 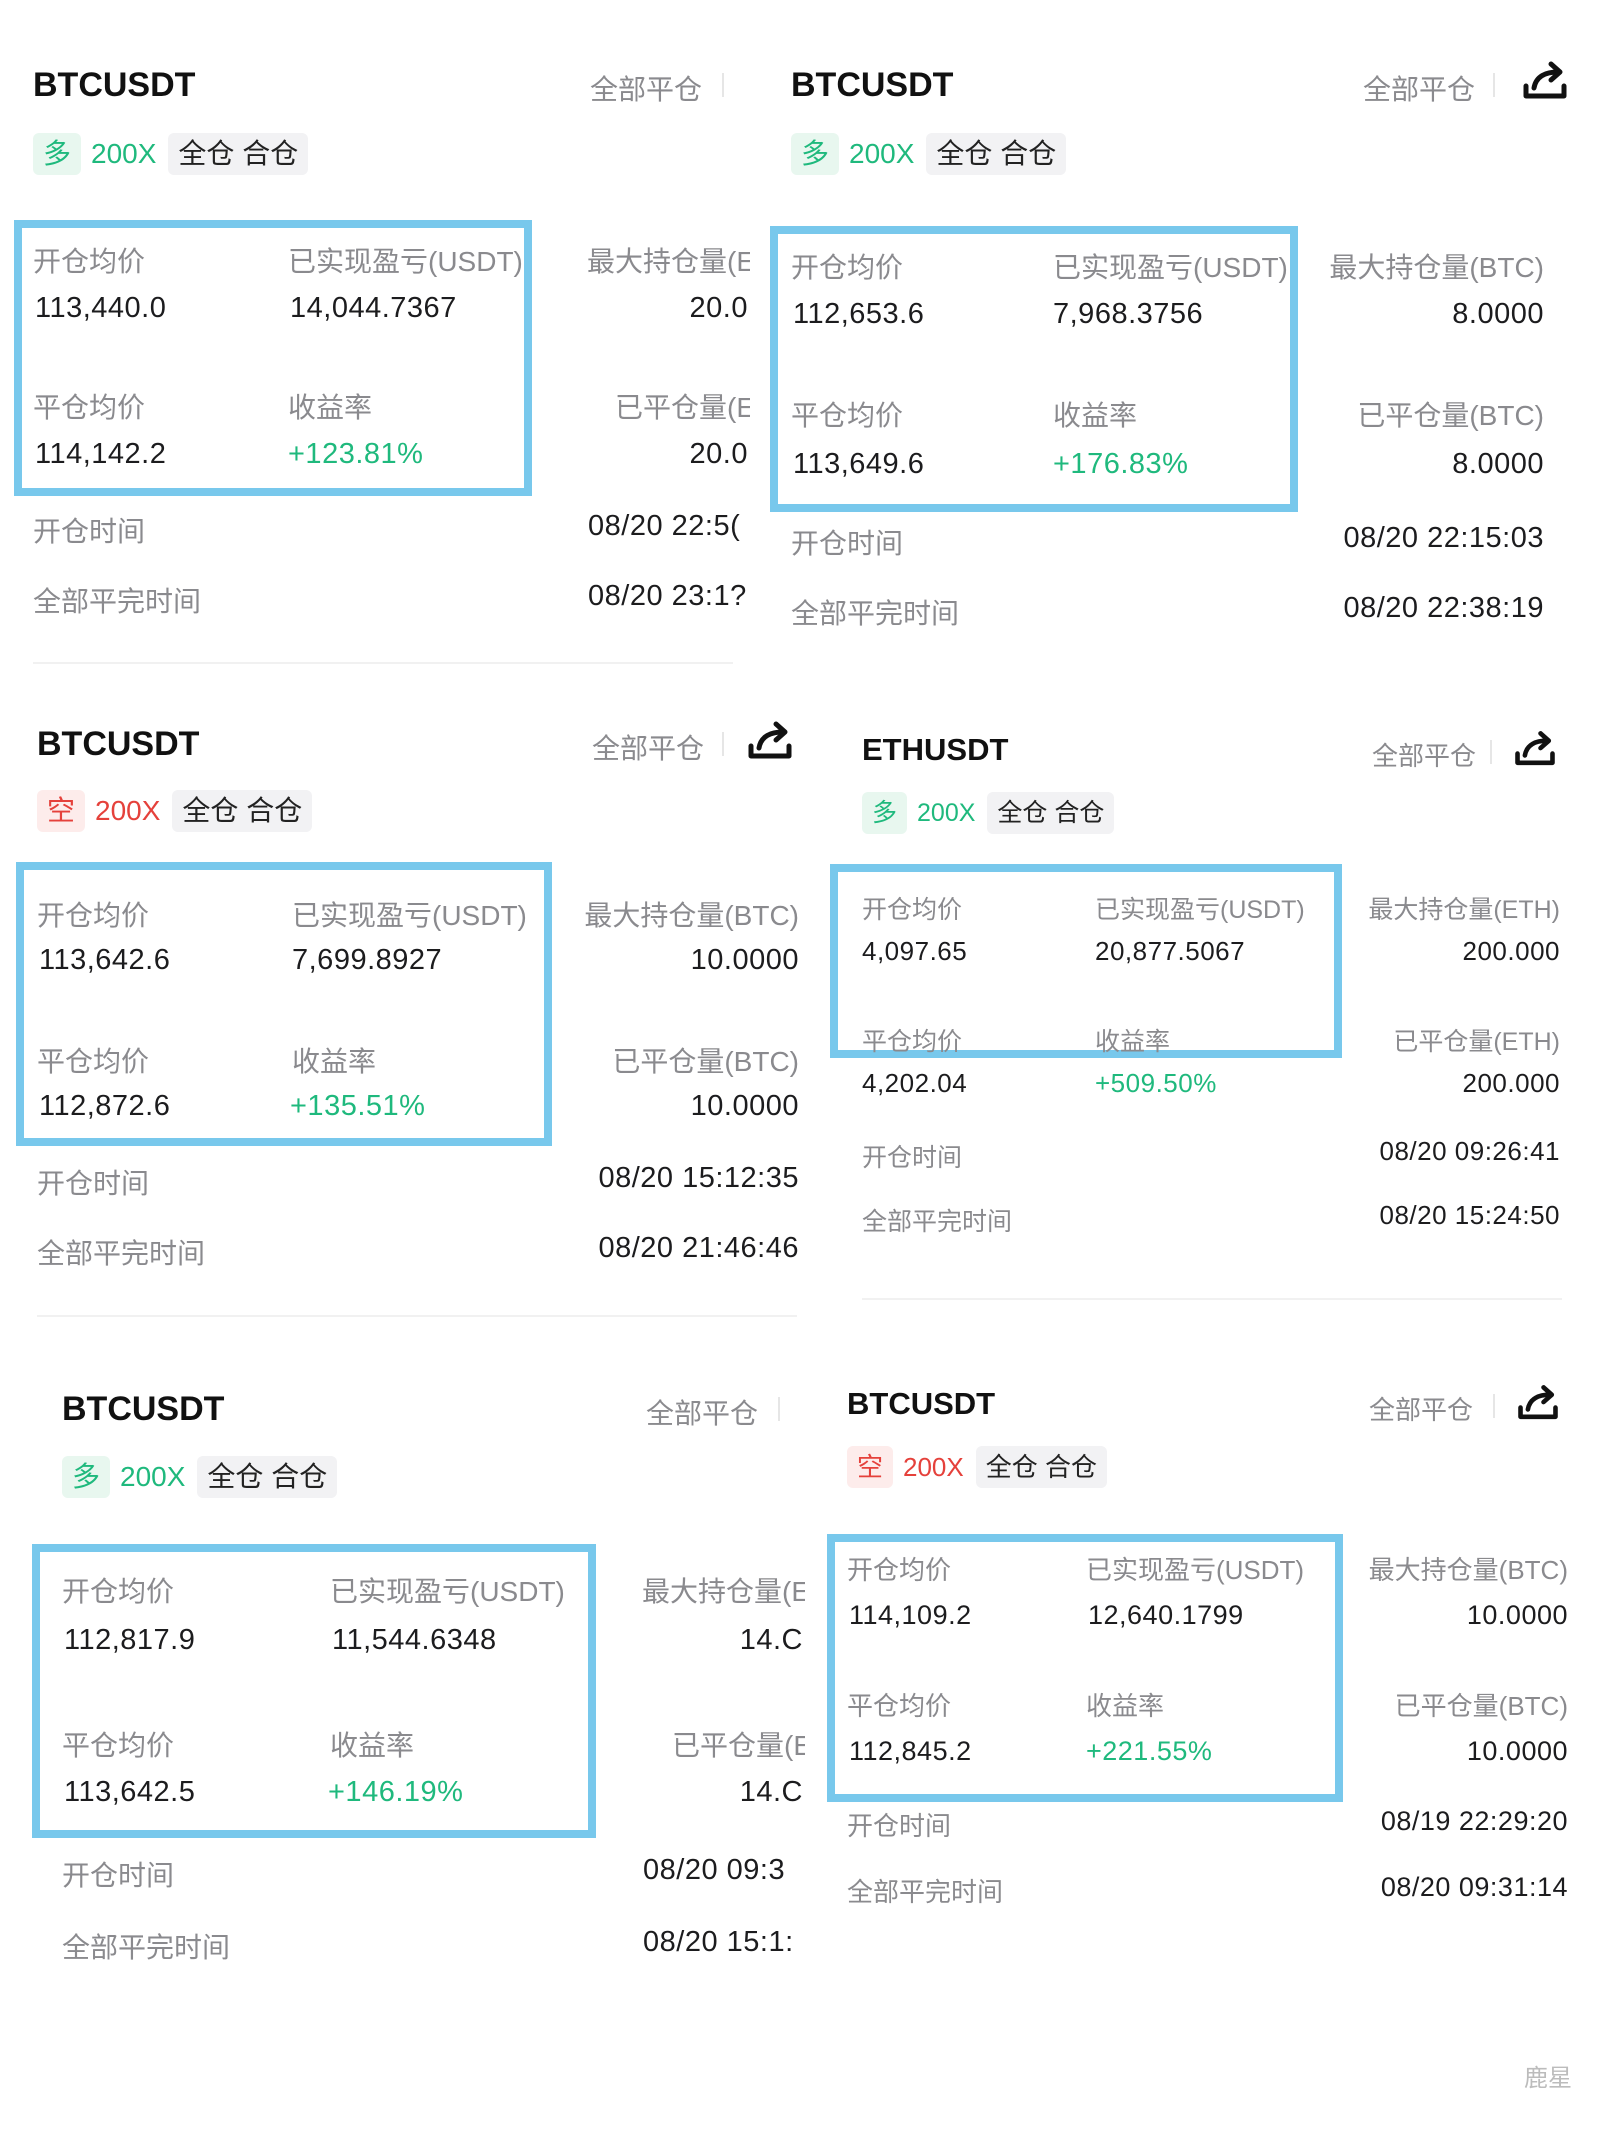 I want to click on max-position-value: 10.0000, so click(x=1517, y=1615).